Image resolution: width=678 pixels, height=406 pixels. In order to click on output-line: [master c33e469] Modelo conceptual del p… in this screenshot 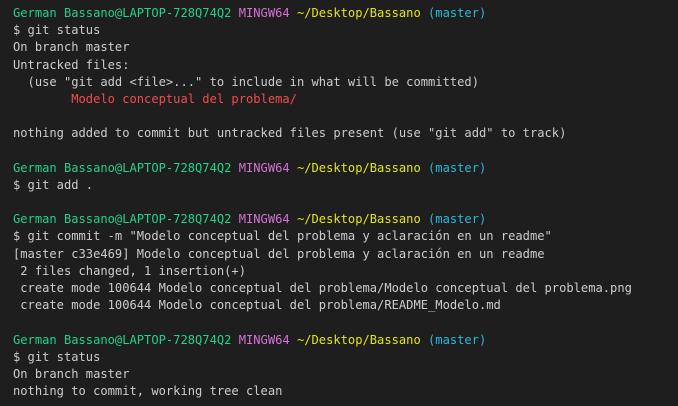, I will do `click(279, 253)`.